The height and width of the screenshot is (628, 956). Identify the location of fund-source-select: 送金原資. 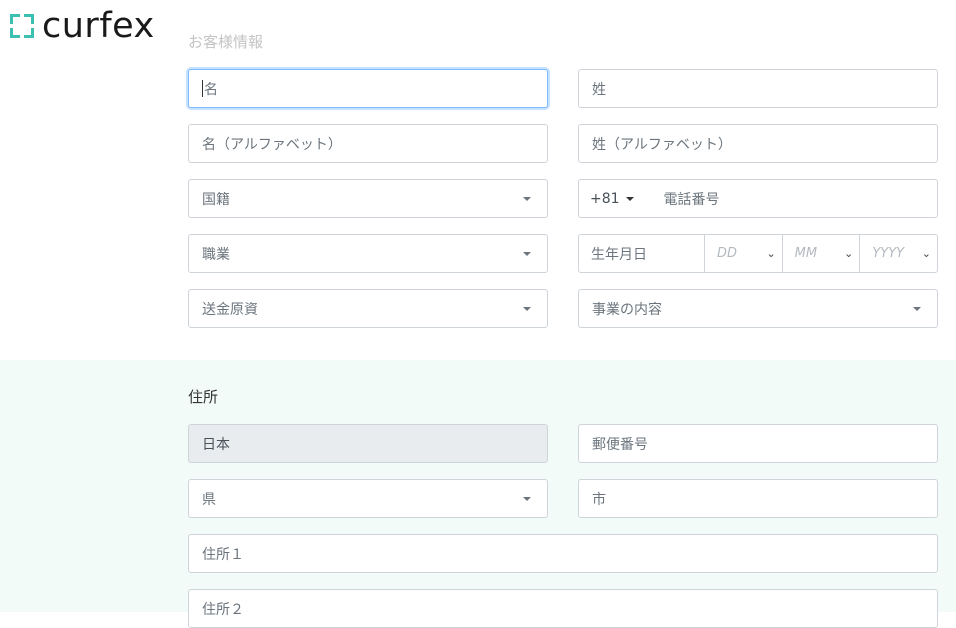
(368, 308).